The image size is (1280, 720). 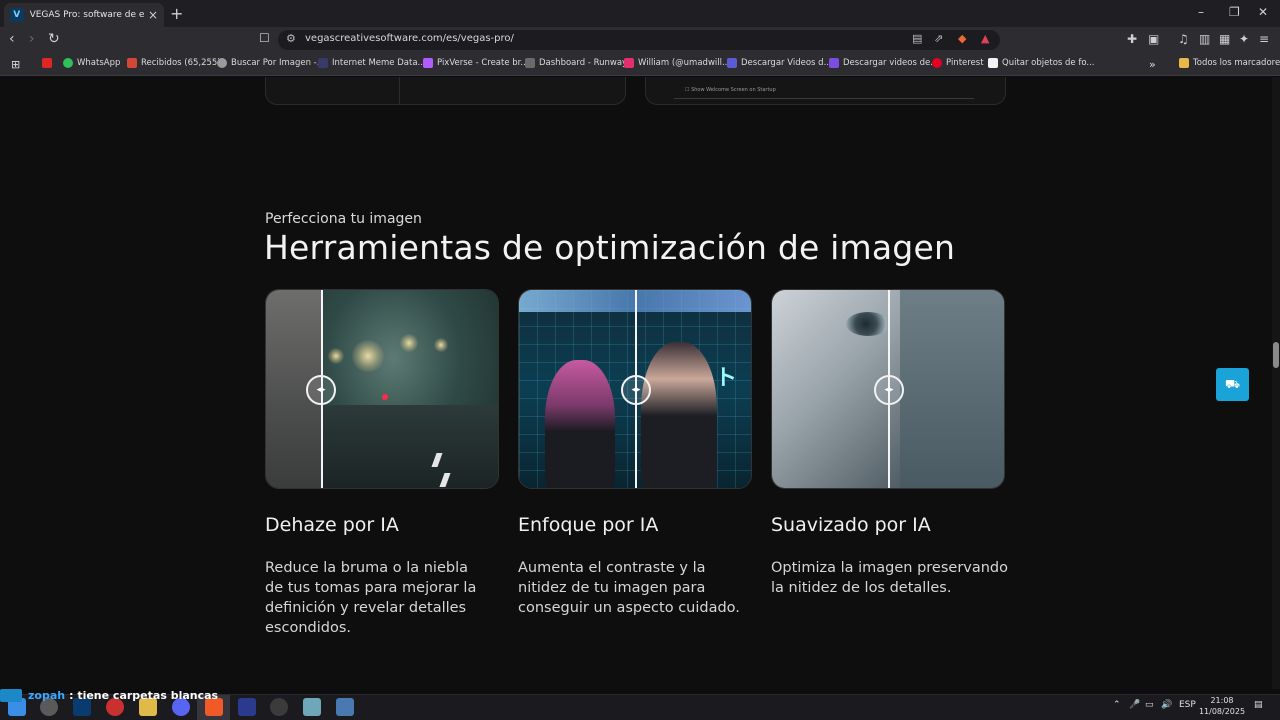 I want to click on pinterest-icon, so click(x=937, y=63).